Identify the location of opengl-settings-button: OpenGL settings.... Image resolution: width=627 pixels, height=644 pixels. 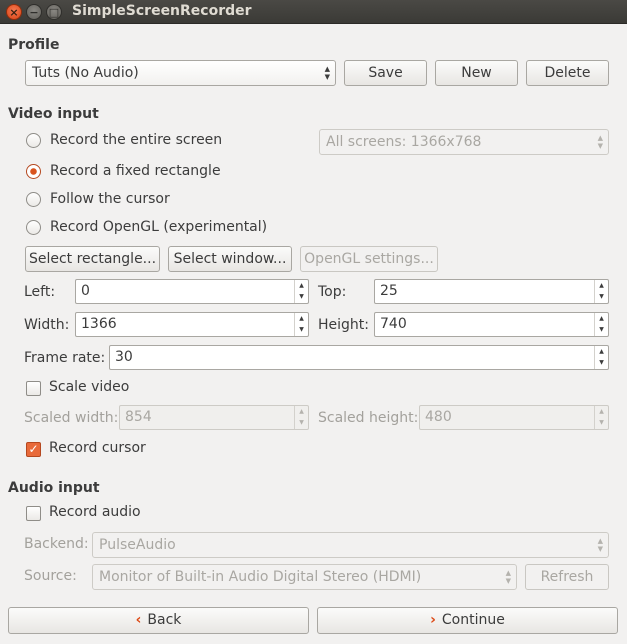
(369, 259).